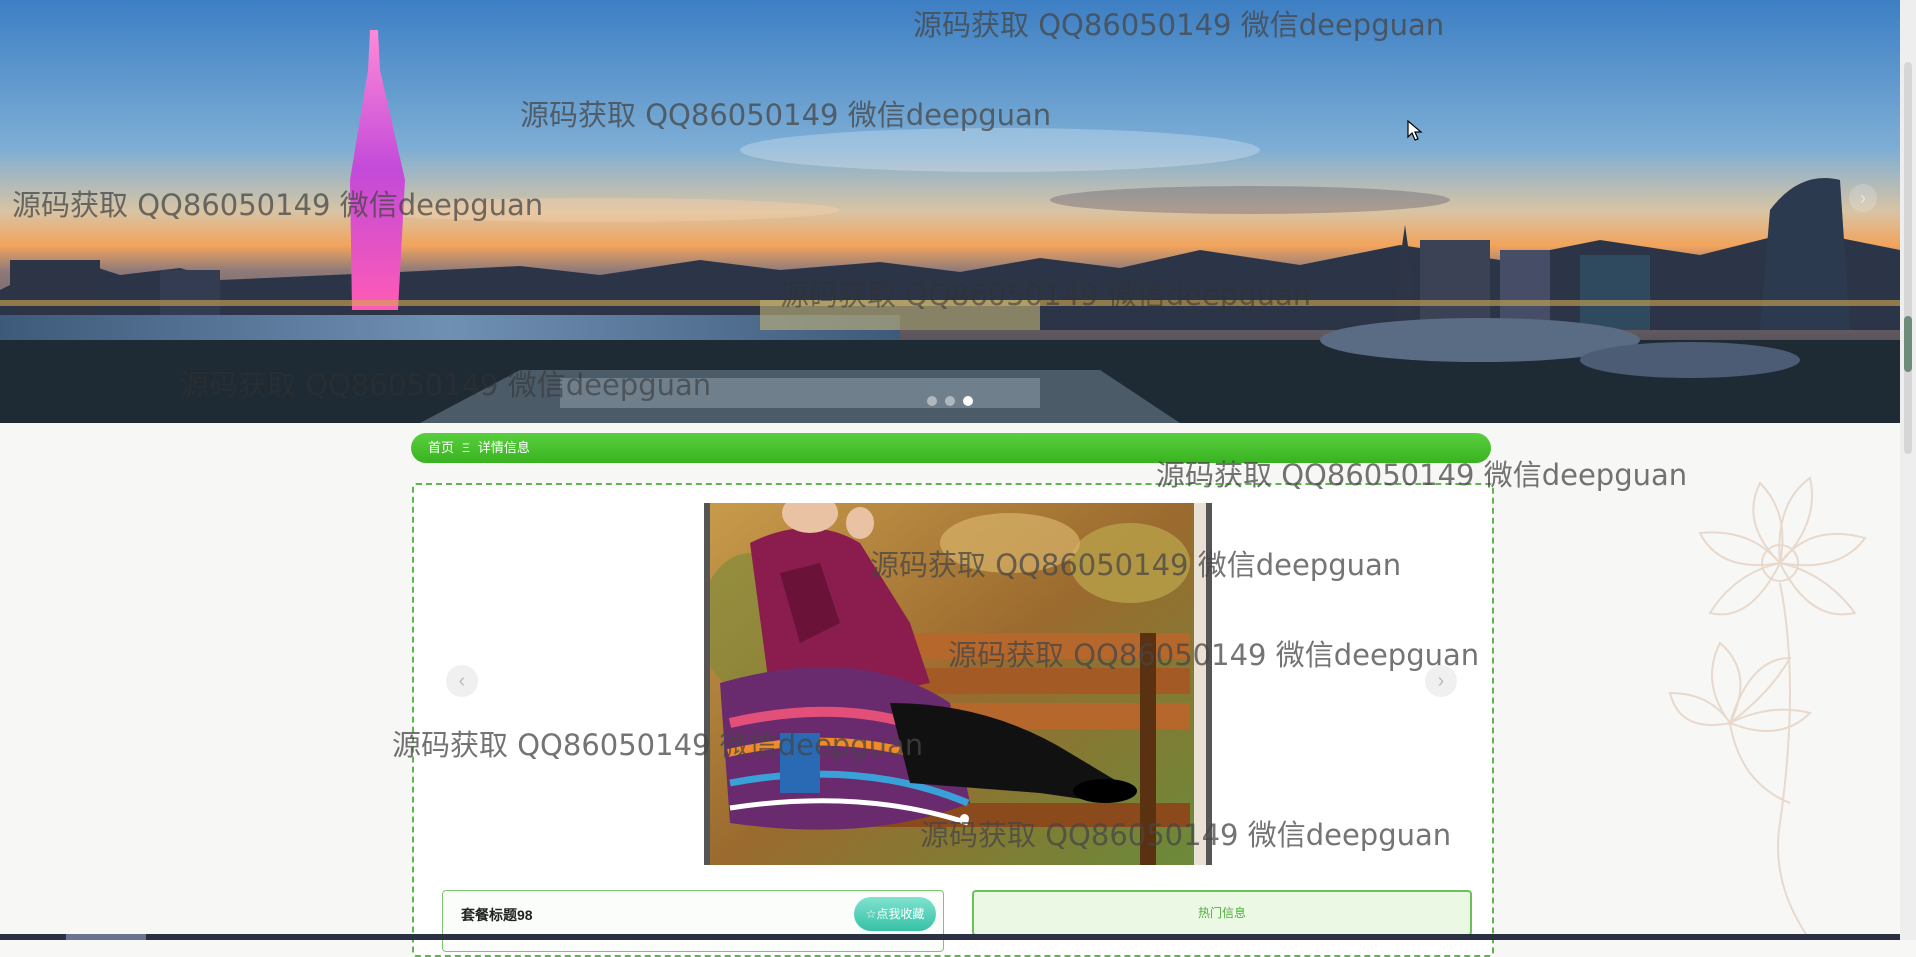  I want to click on product-image-gallery, so click(958, 684).